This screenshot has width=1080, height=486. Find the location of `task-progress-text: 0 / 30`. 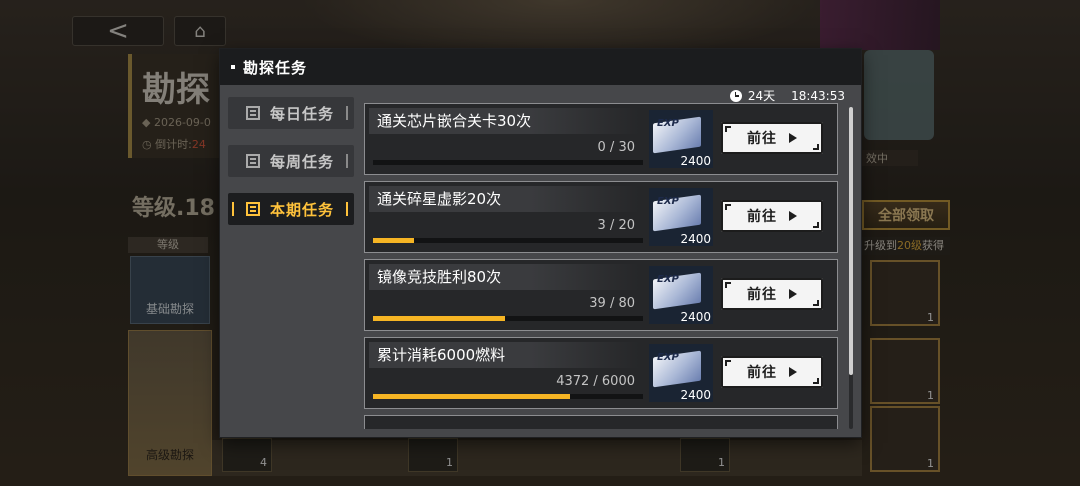

task-progress-text: 0 / 30 is located at coordinates (616, 147).